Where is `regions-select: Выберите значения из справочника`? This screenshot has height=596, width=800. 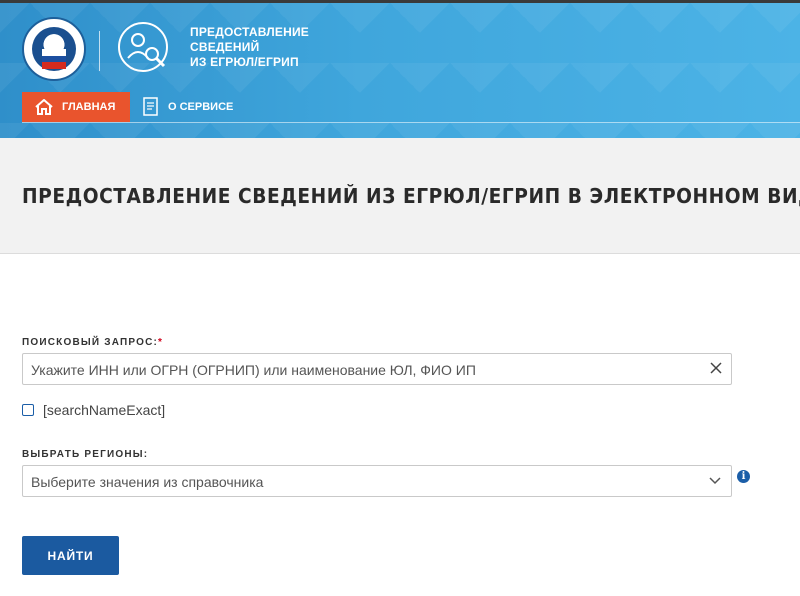 regions-select: Выберите значения из справочника is located at coordinates (377, 481).